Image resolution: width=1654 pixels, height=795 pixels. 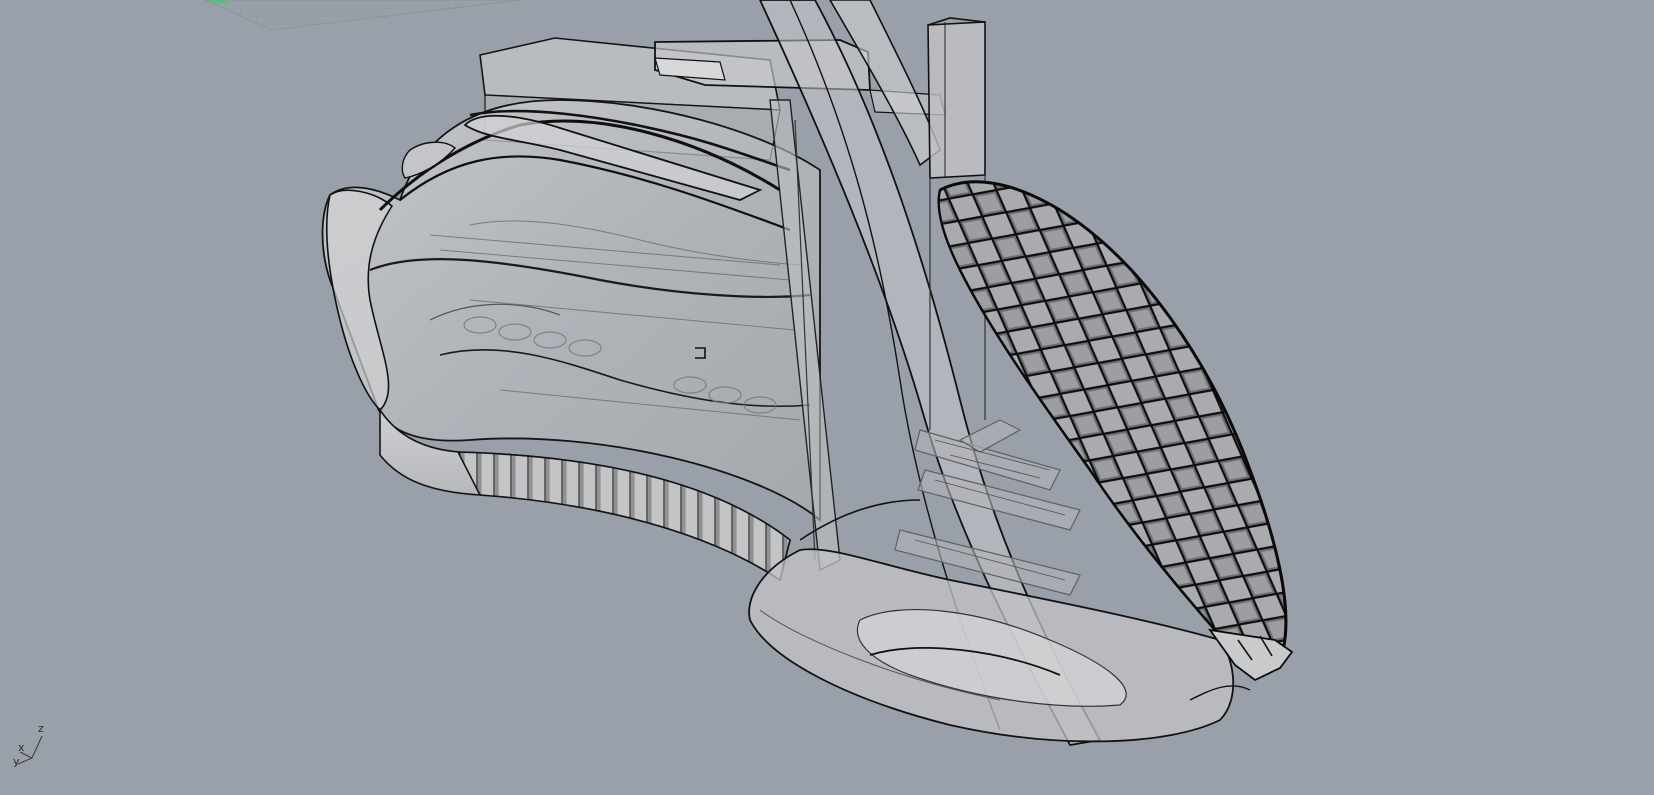 What do you see at coordinates (21, 747) in the screenshot?
I see `axis-x-label: x` at bounding box center [21, 747].